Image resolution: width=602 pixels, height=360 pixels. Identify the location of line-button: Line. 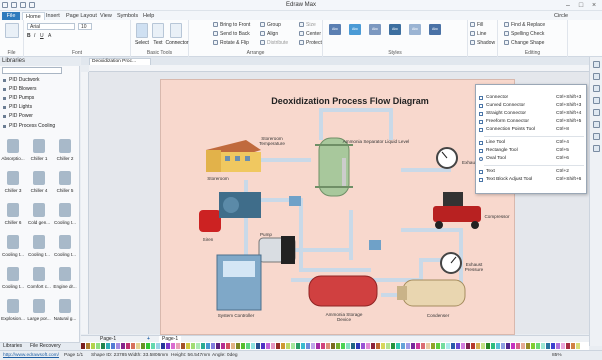
(478, 34).